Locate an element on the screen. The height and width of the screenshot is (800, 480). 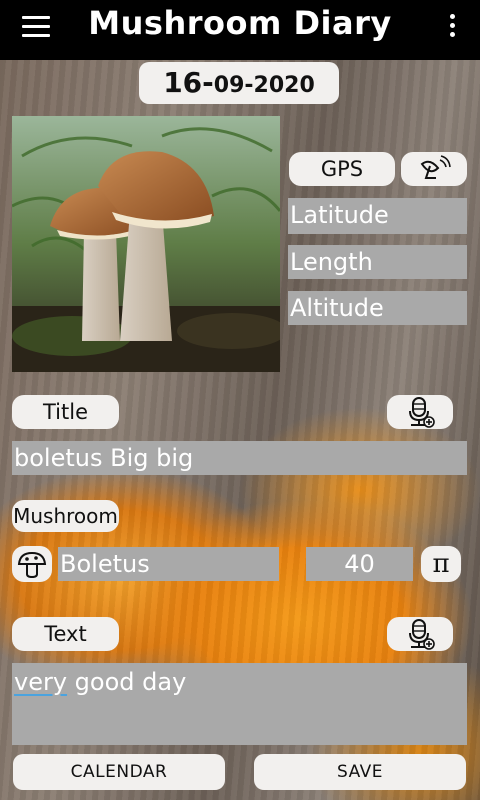
app-title: Mushroom Diary is located at coordinates (240, 23).